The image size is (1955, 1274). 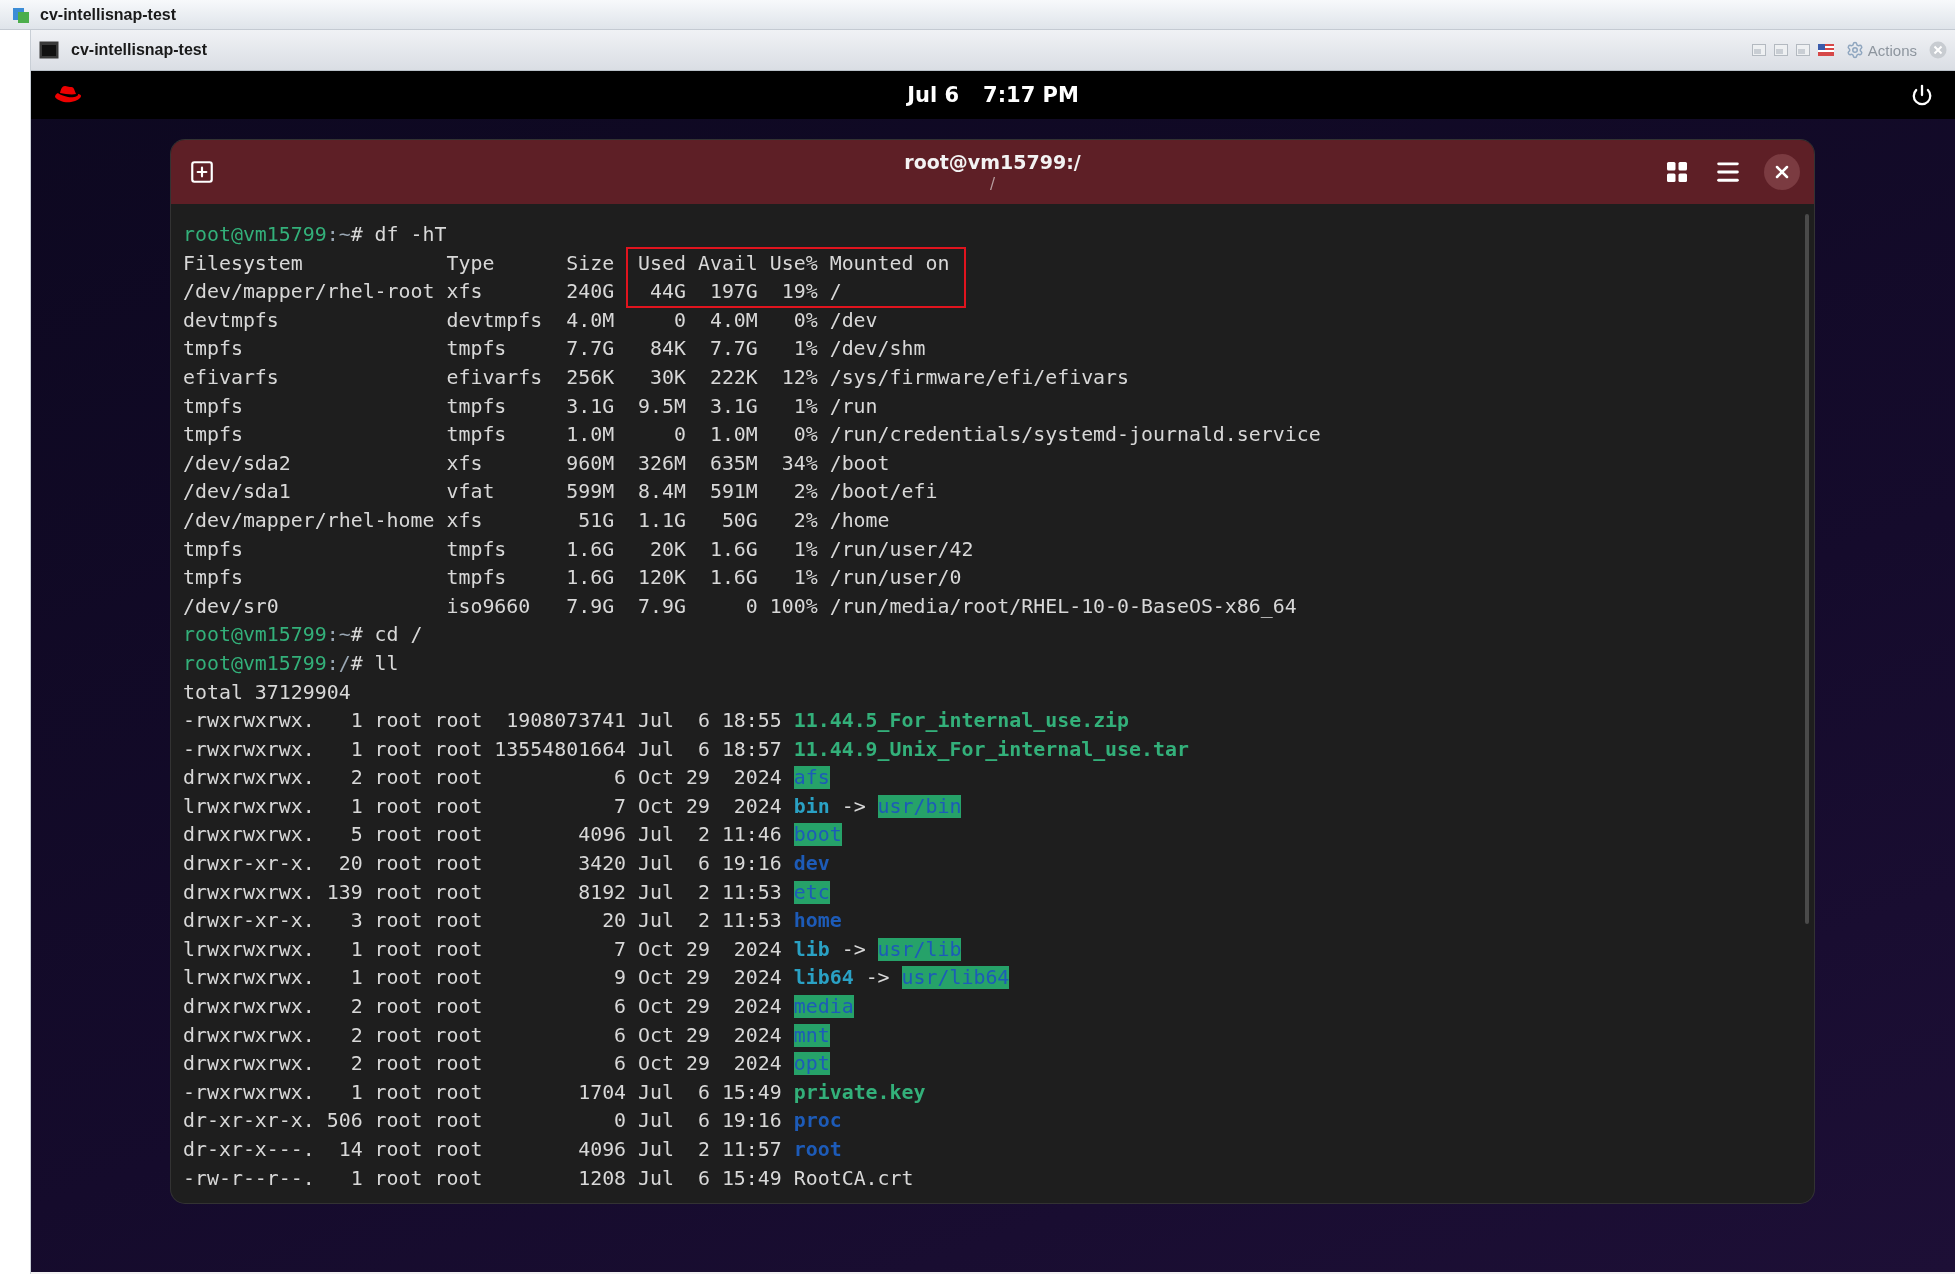 What do you see at coordinates (992, 184) in the screenshot?
I see `terminal-subtitle: /` at bounding box center [992, 184].